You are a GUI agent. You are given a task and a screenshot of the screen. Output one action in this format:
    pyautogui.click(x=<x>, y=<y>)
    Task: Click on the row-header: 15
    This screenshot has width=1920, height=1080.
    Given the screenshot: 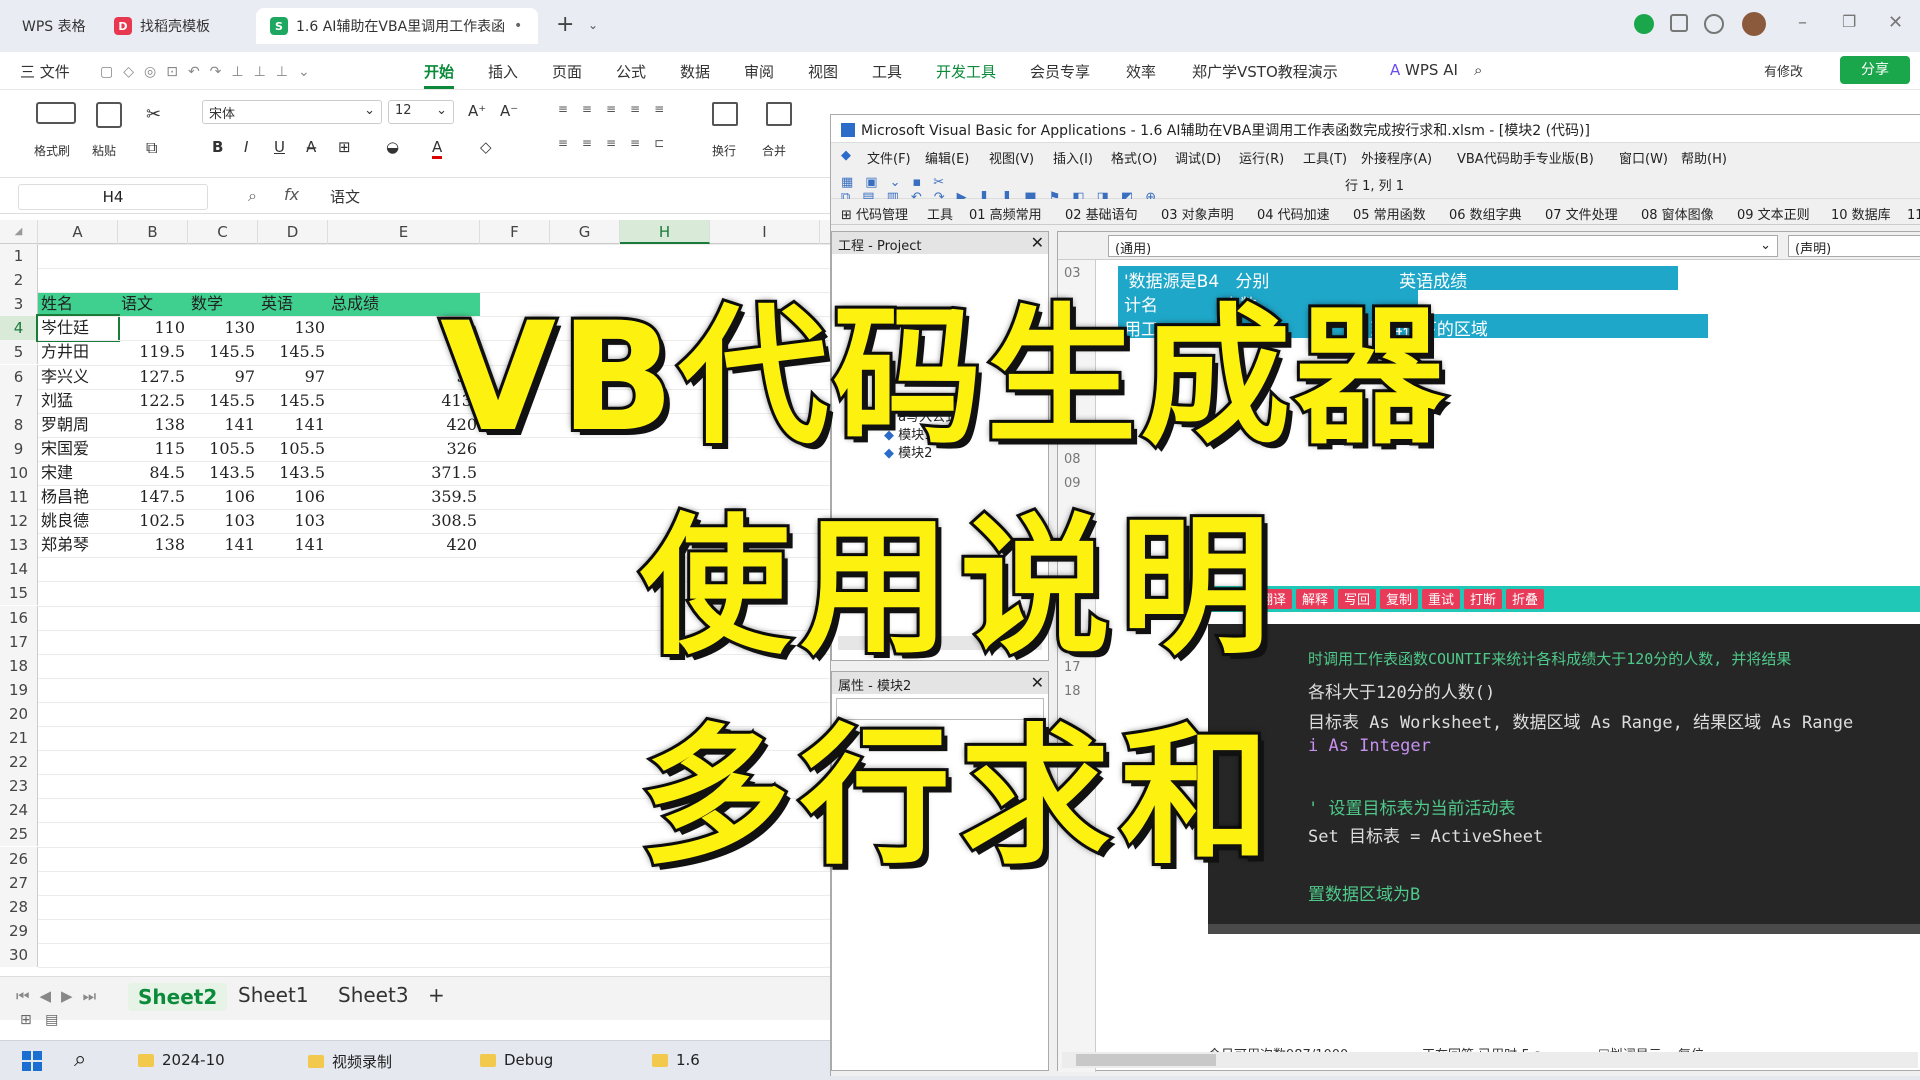 What is the action you would take?
    pyautogui.click(x=19, y=593)
    